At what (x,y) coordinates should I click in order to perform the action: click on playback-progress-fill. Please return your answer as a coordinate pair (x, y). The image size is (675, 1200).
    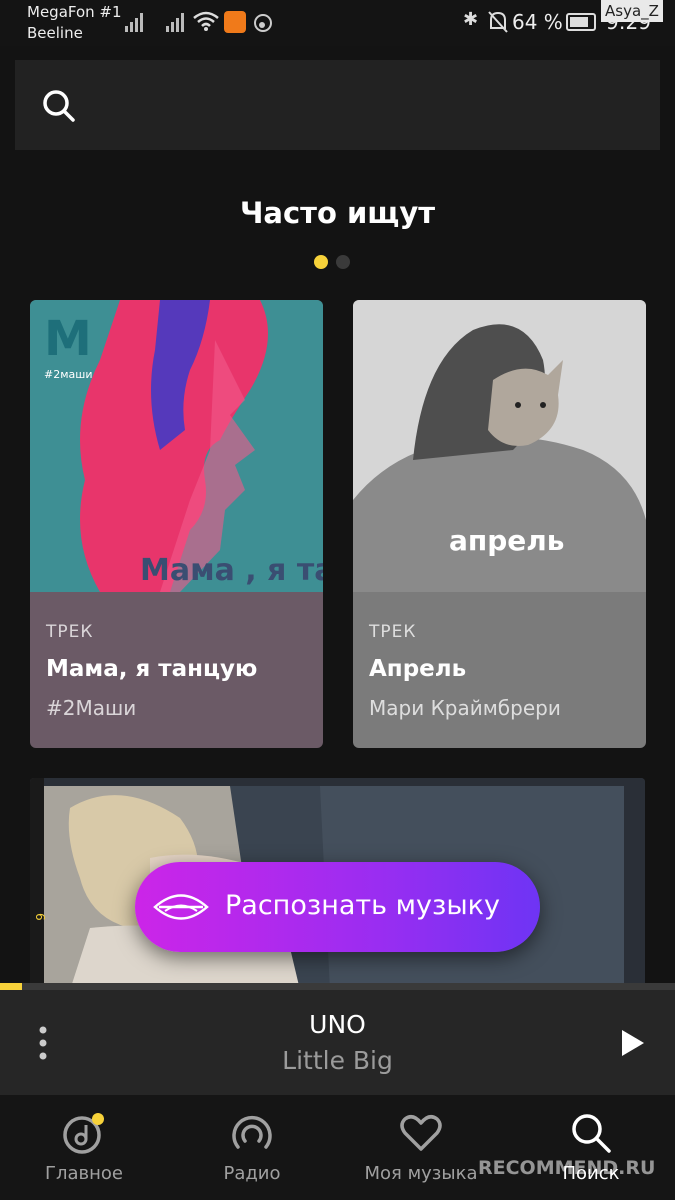
    Looking at the image, I should click on (11, 986).